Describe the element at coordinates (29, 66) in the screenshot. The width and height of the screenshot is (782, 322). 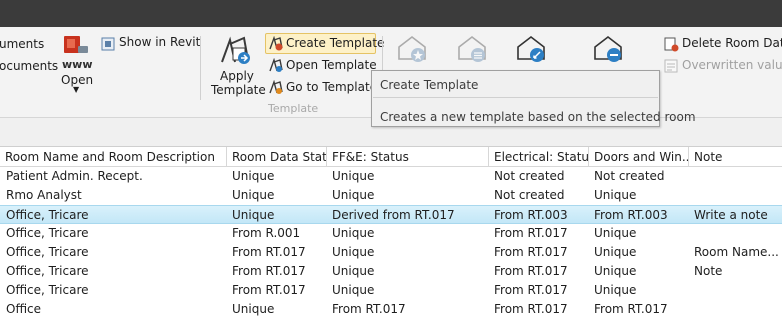
I see `partial-button-label: ocuments` at that location.